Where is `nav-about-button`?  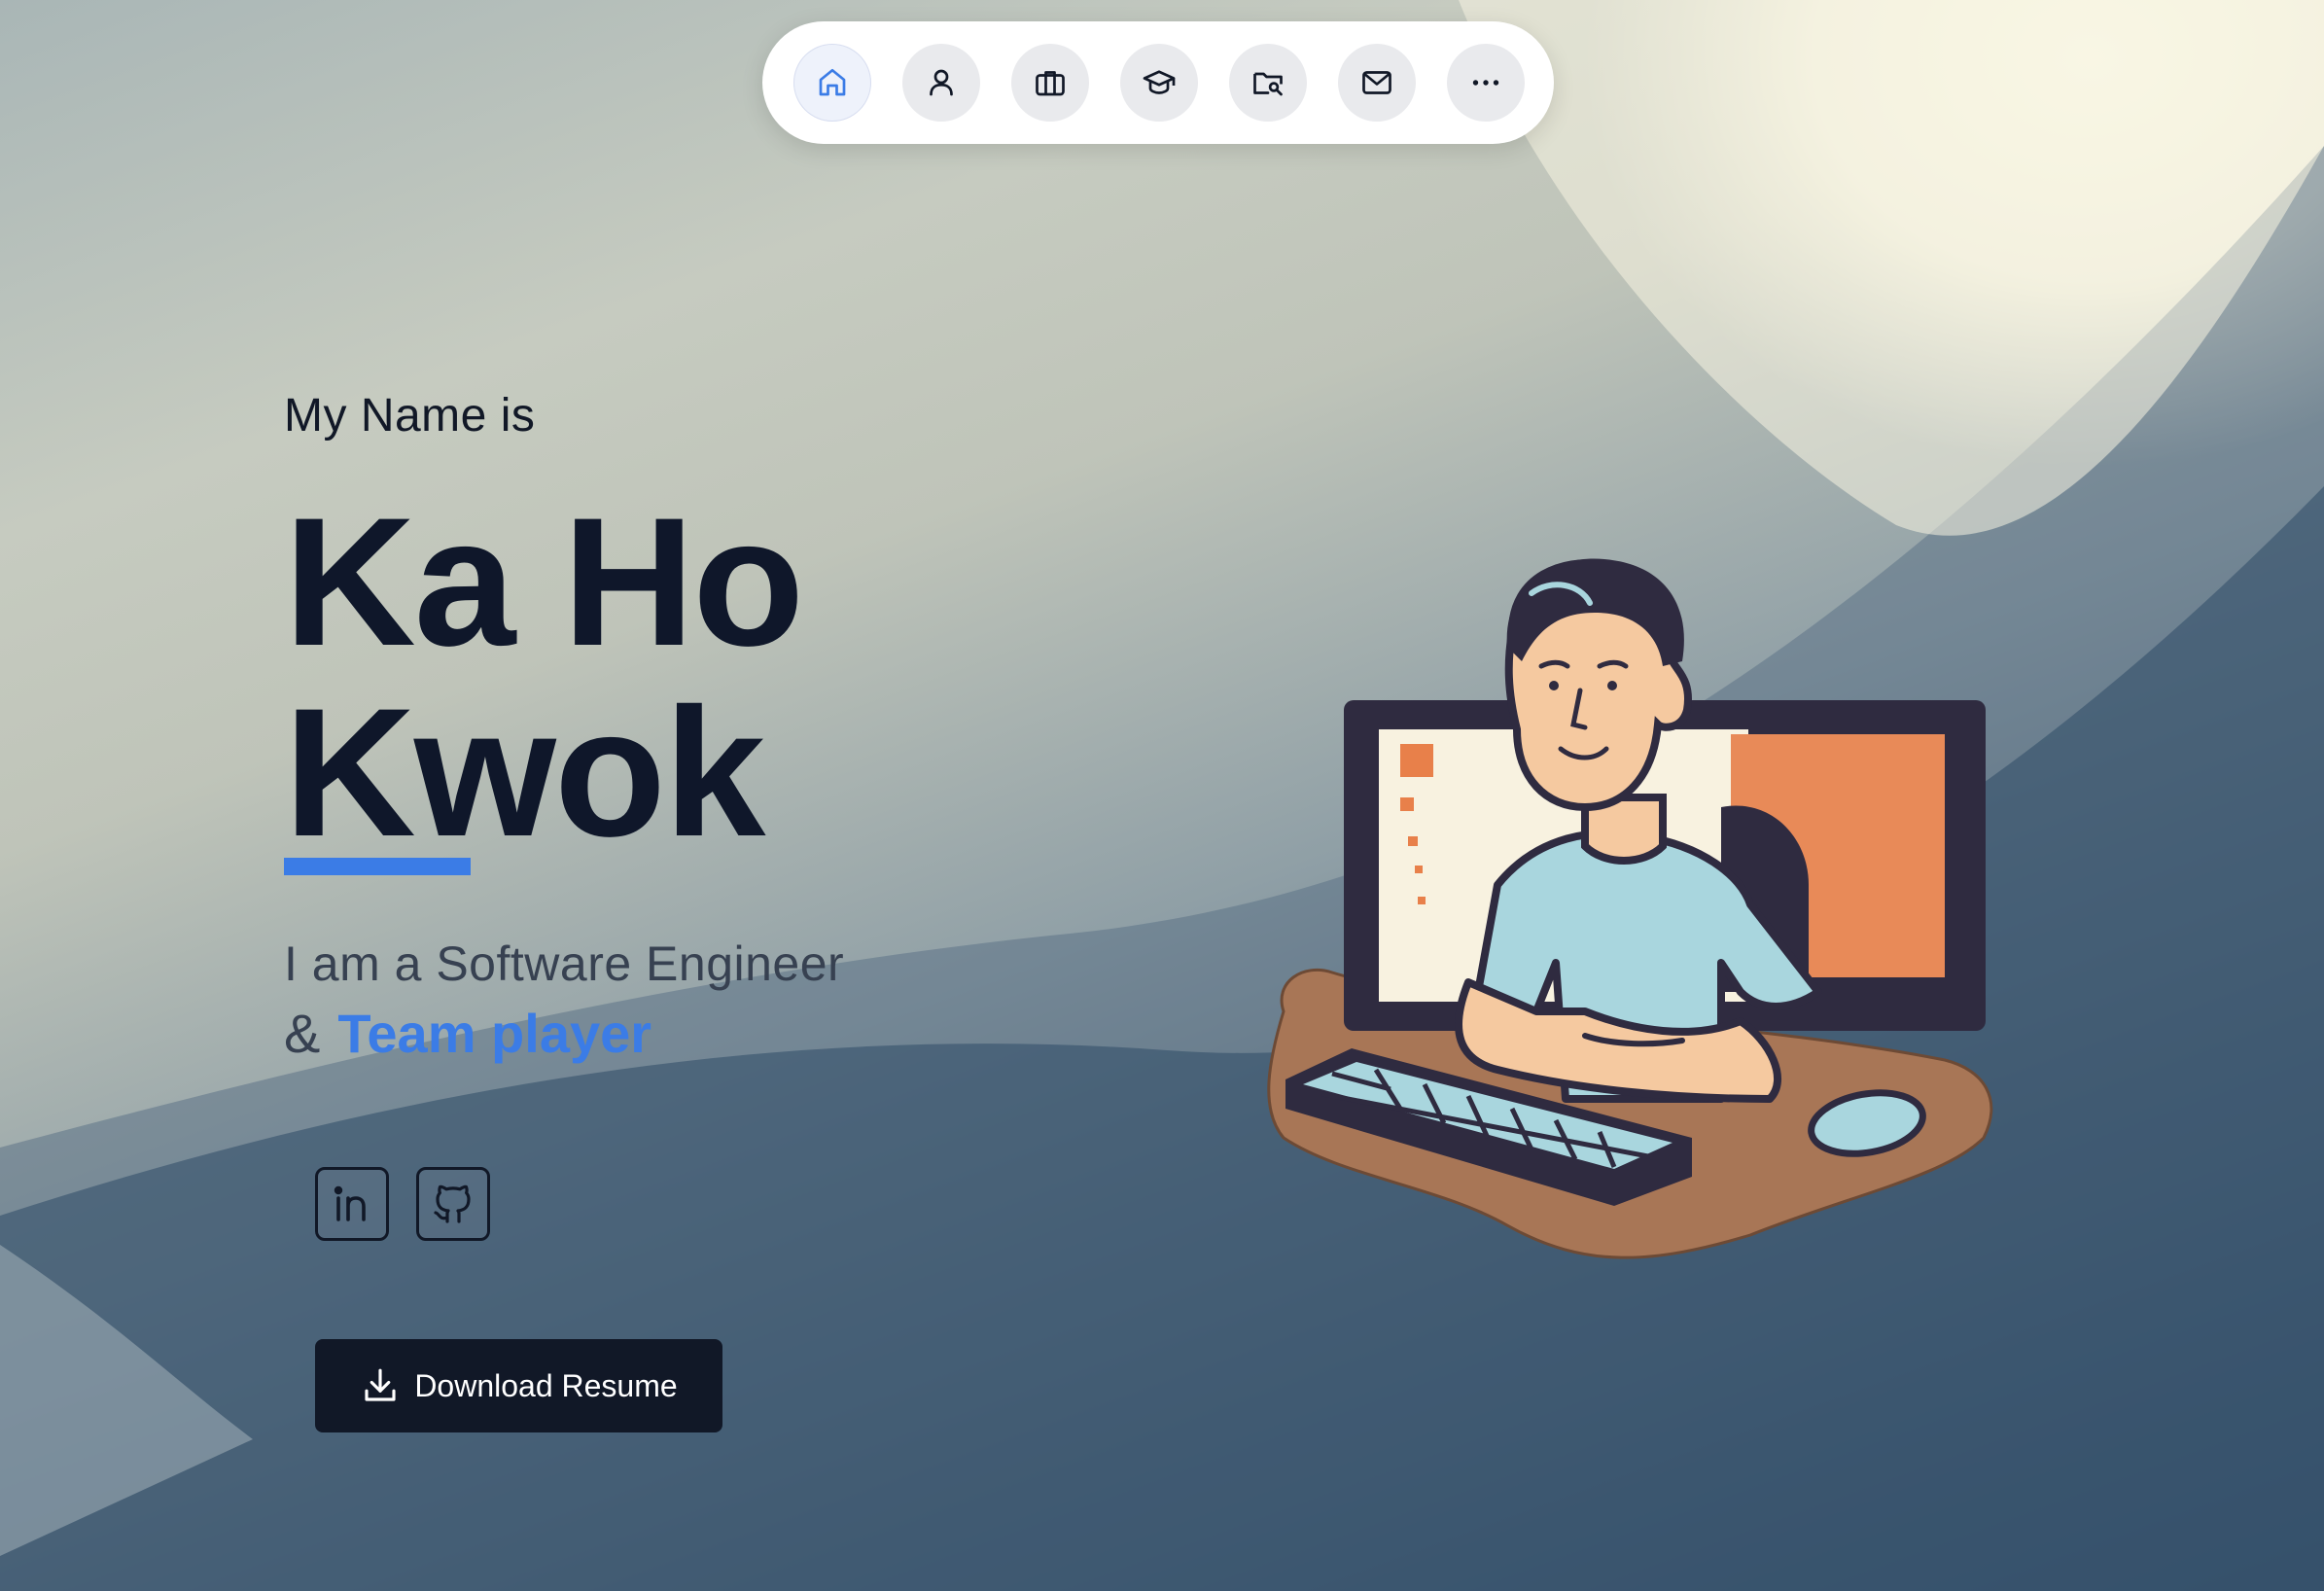 nav-about-button is located at coordinates (941, 83).